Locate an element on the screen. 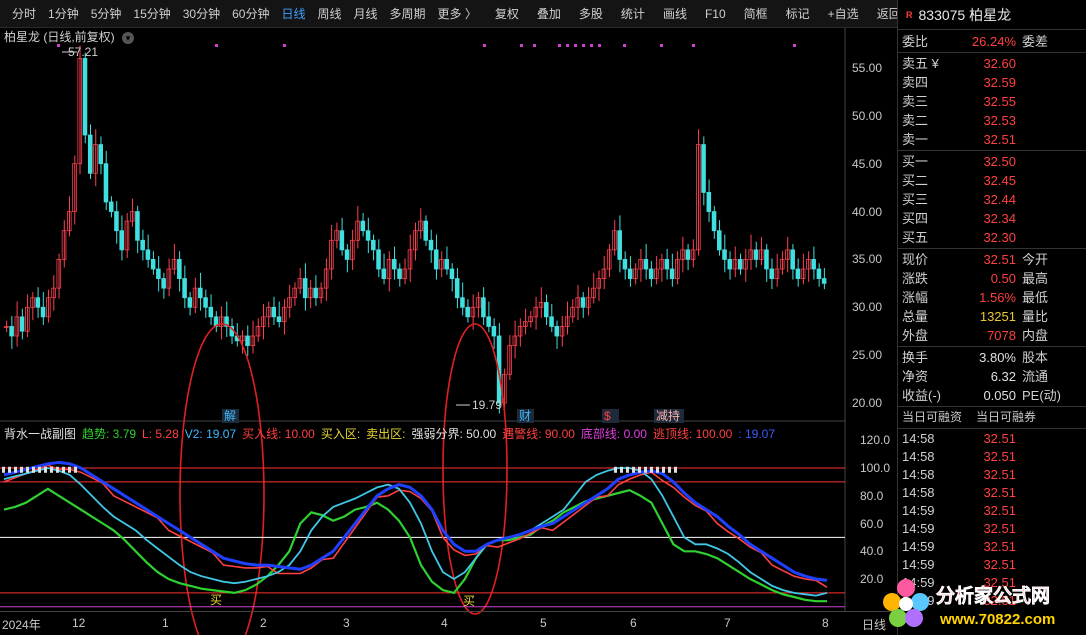  quote-row: 买一 32.50 is located at coordinates (992, 161).